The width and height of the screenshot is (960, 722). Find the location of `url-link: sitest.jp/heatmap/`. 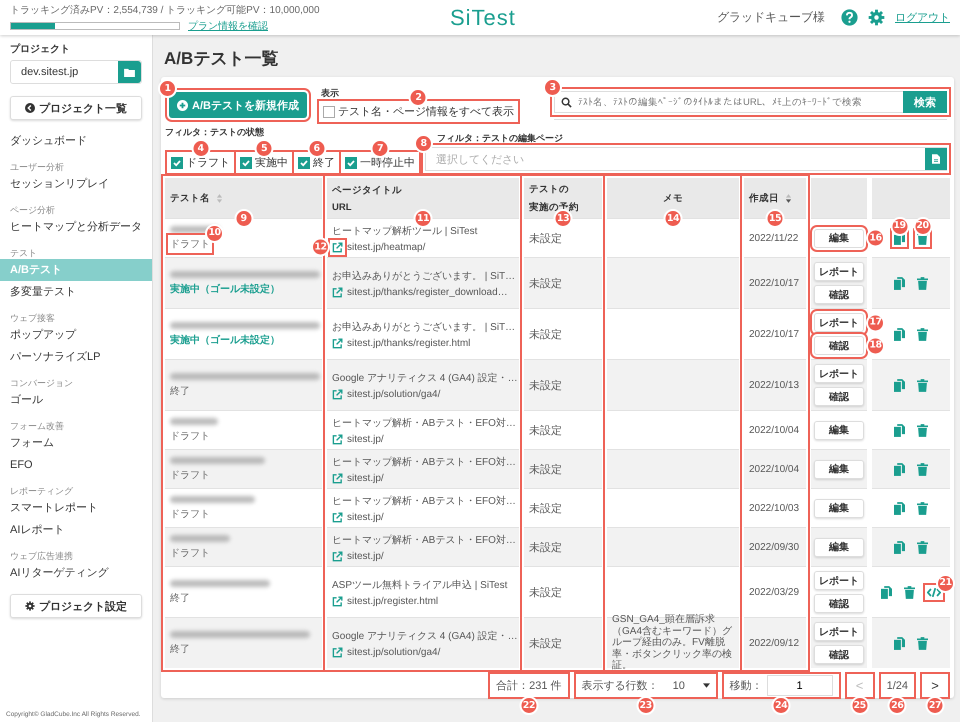

url-link: sitest.jp/heatmap/ is located at coordinates (386, 247).